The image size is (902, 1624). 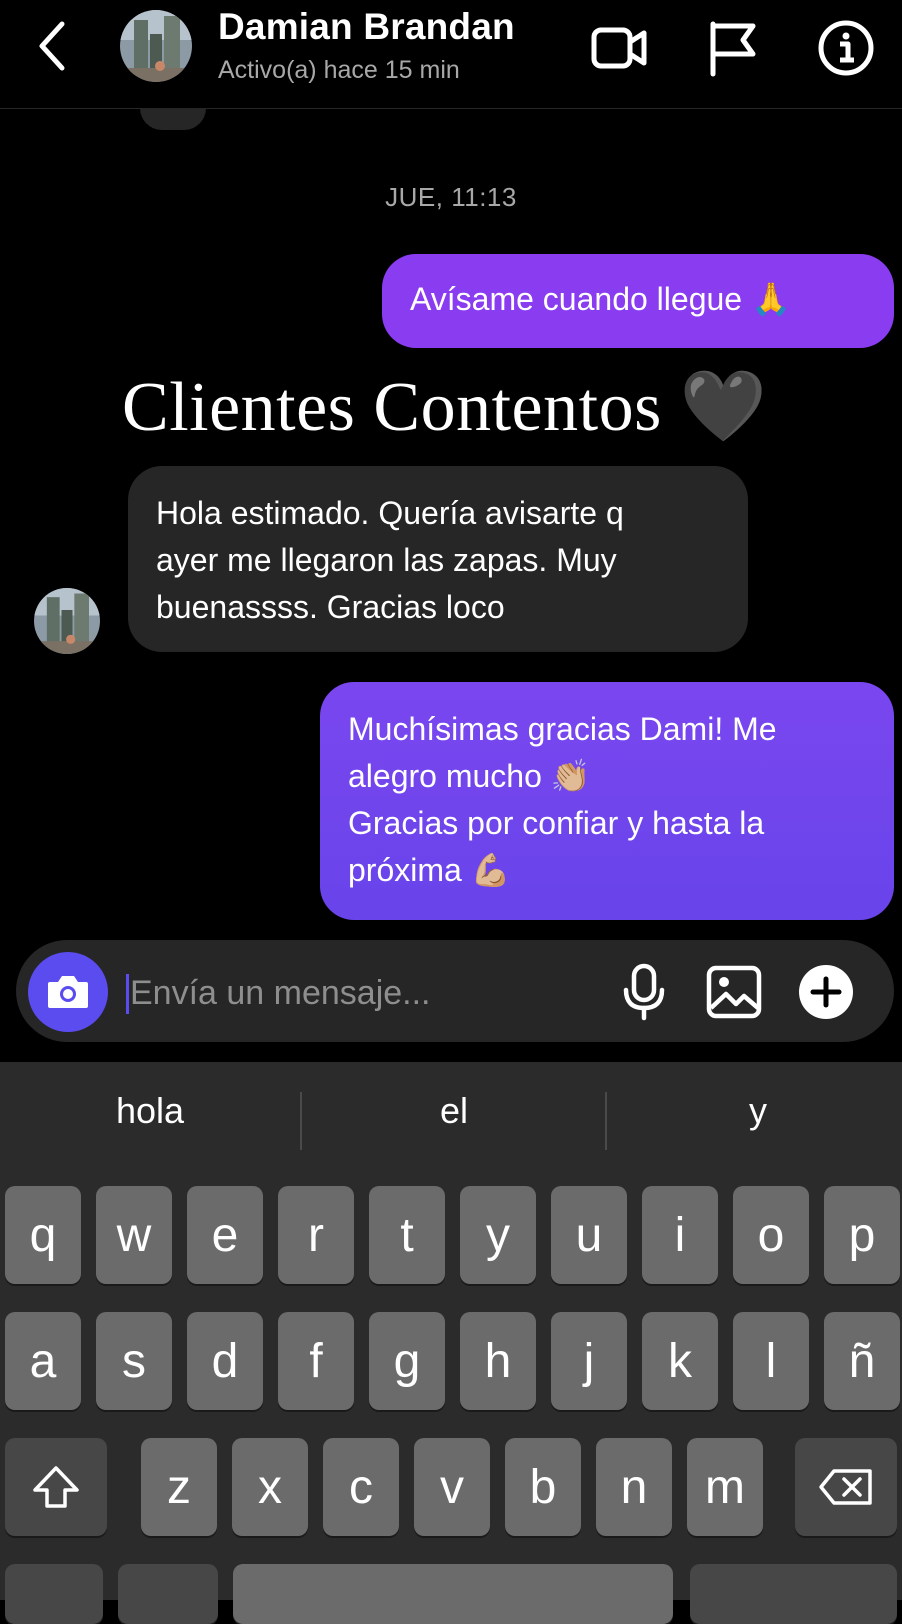 I want to click on shift-key, so click(x=56, y=1487).